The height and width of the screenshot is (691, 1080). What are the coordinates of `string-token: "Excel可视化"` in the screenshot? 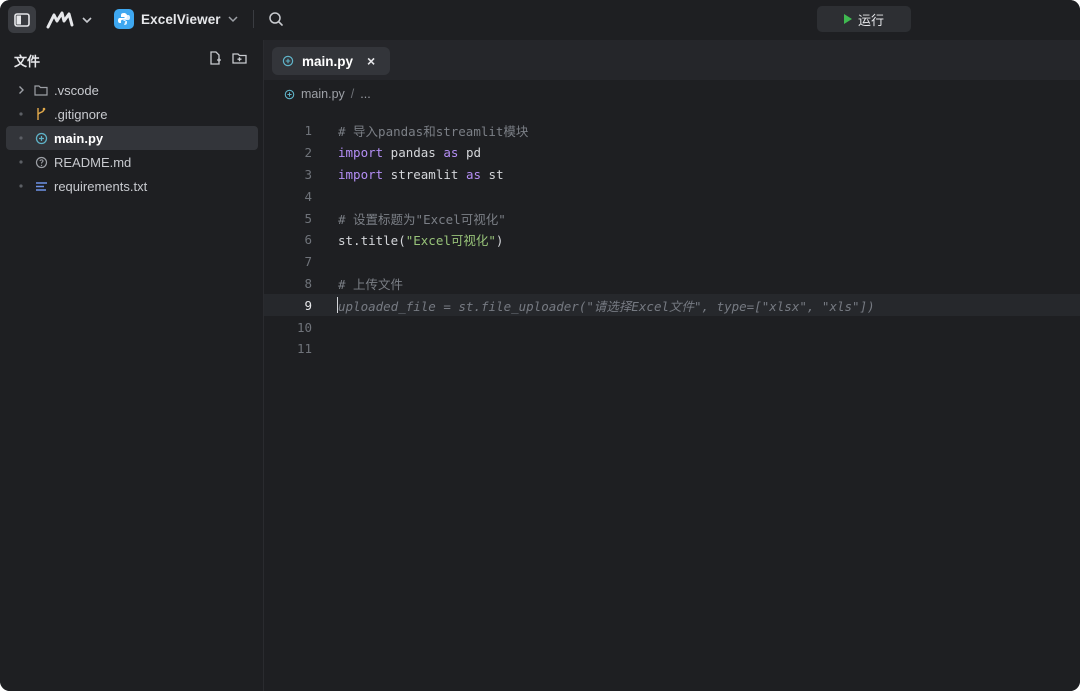 It's located at (450, 241).